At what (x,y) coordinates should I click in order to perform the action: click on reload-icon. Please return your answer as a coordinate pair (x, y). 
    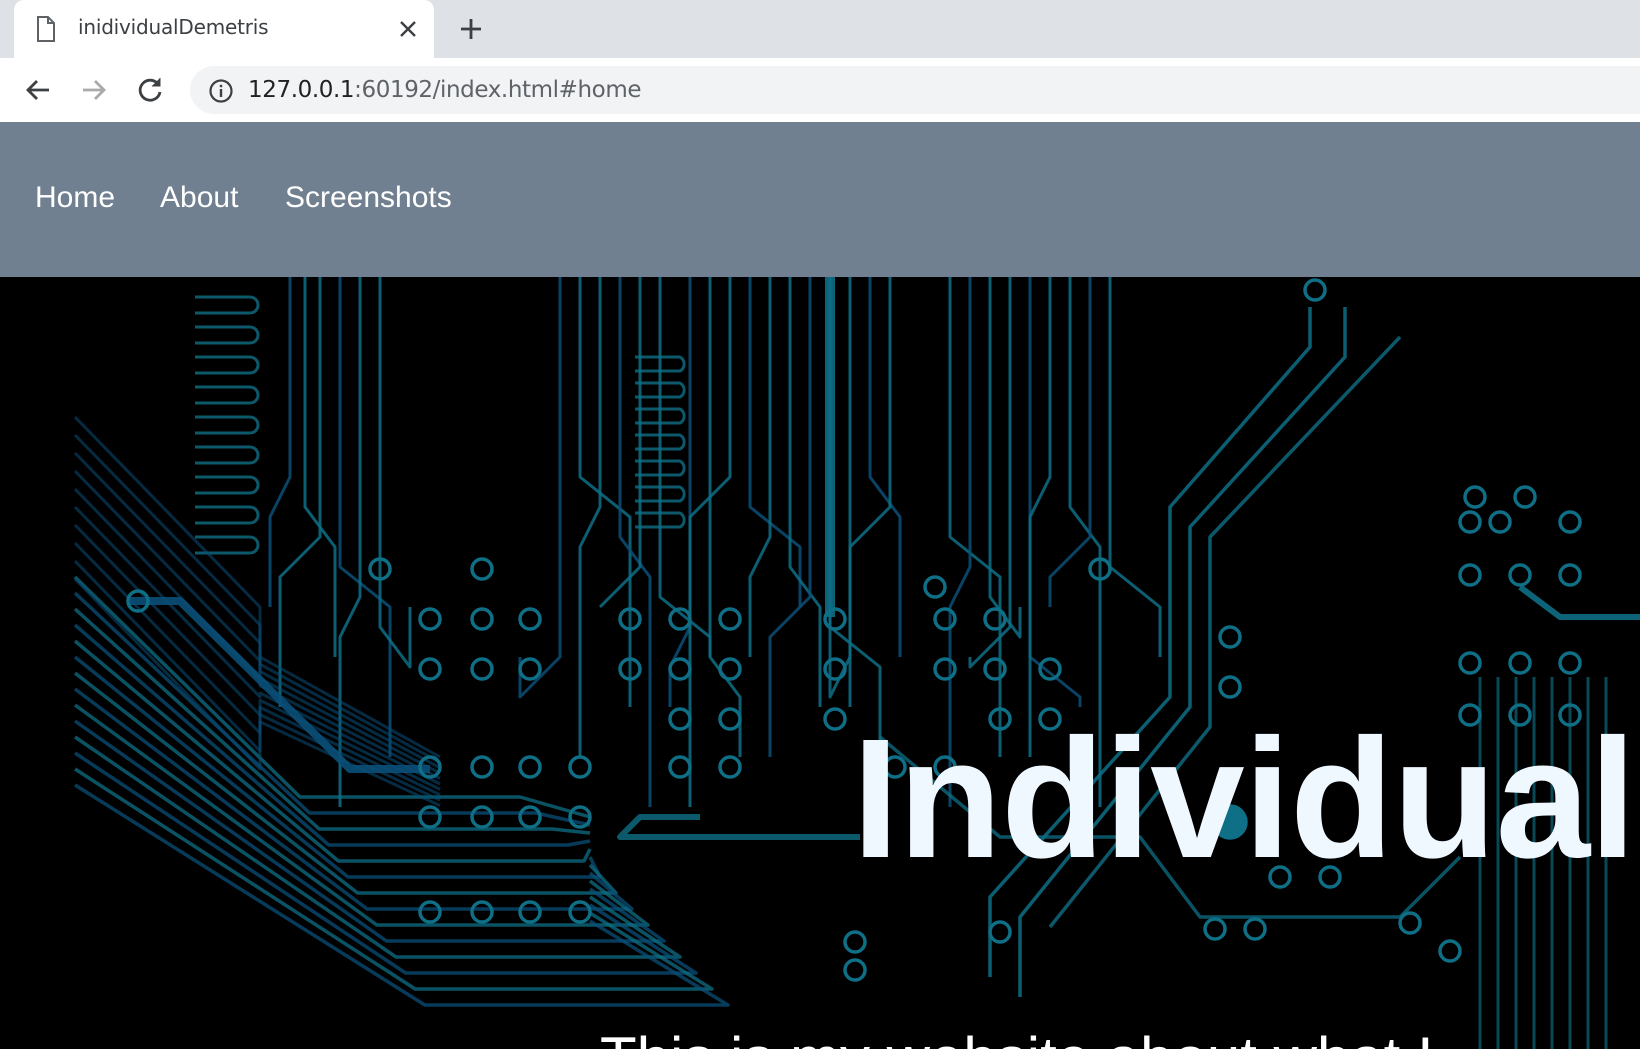
    Looking at the image, I should click on (150, 90).